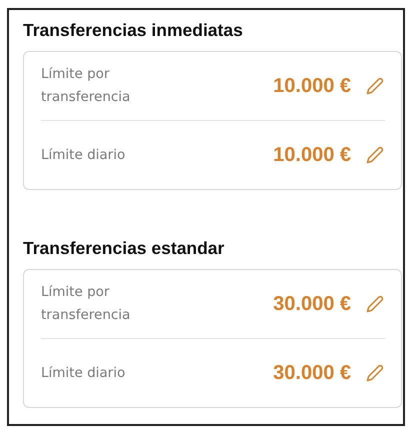 The height and width of the screenshot is (438, 419). Describe the element at coordinates (124, 248) in the screenshot. I see `section-title: Transferencias estandar` at that location.